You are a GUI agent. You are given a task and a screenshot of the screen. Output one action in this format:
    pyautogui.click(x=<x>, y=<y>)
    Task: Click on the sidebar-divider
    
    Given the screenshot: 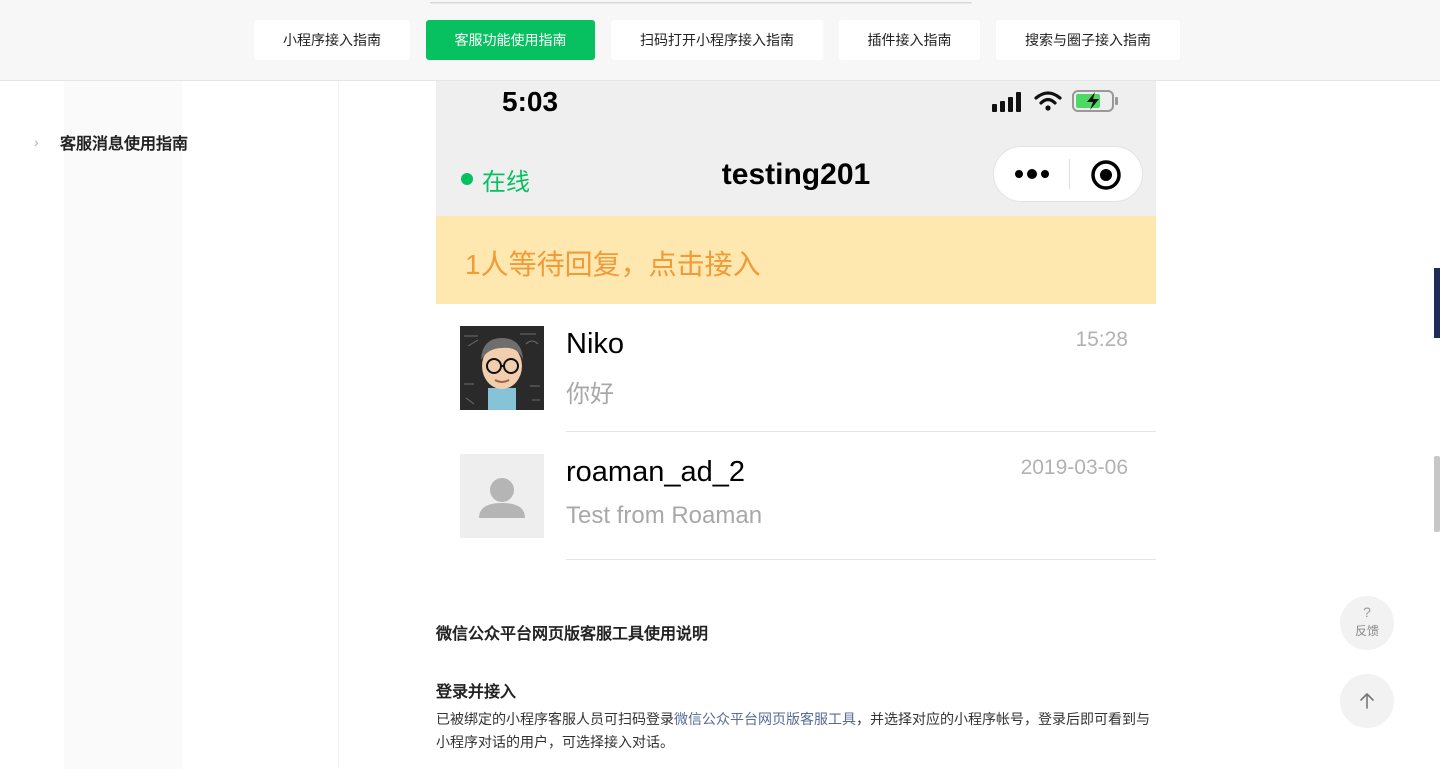 What is the action you would take?
    pyautogui.click(x=338, y=424)
    